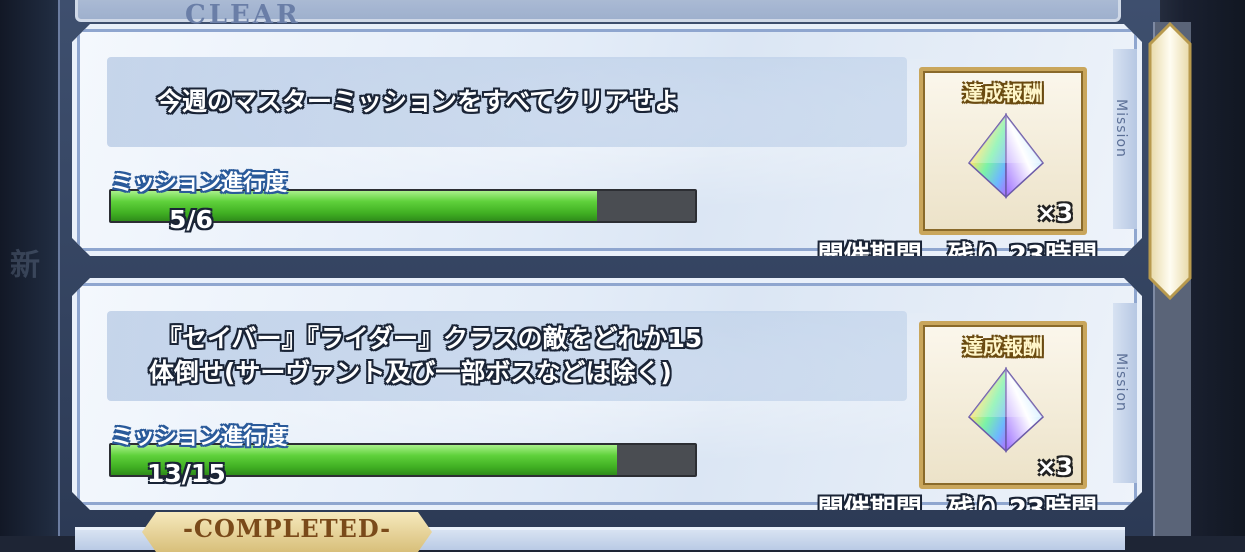 This screenshot has width=1245, height=552. I want to click on completed-banner: -COMPLETED-, so click(287, 532).